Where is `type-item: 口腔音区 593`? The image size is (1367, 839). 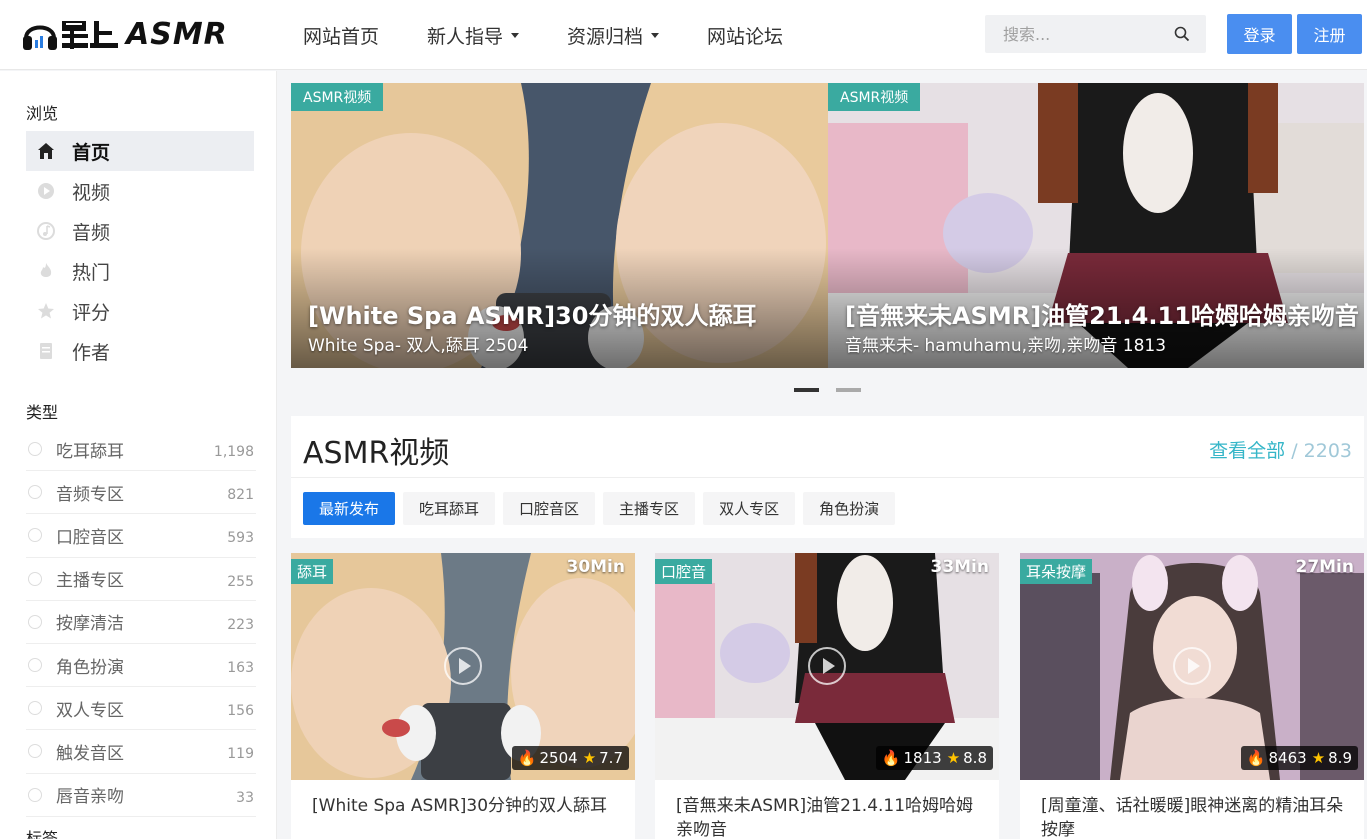 type-item: 口腔音区 593 is located at coordinates (141, 536).